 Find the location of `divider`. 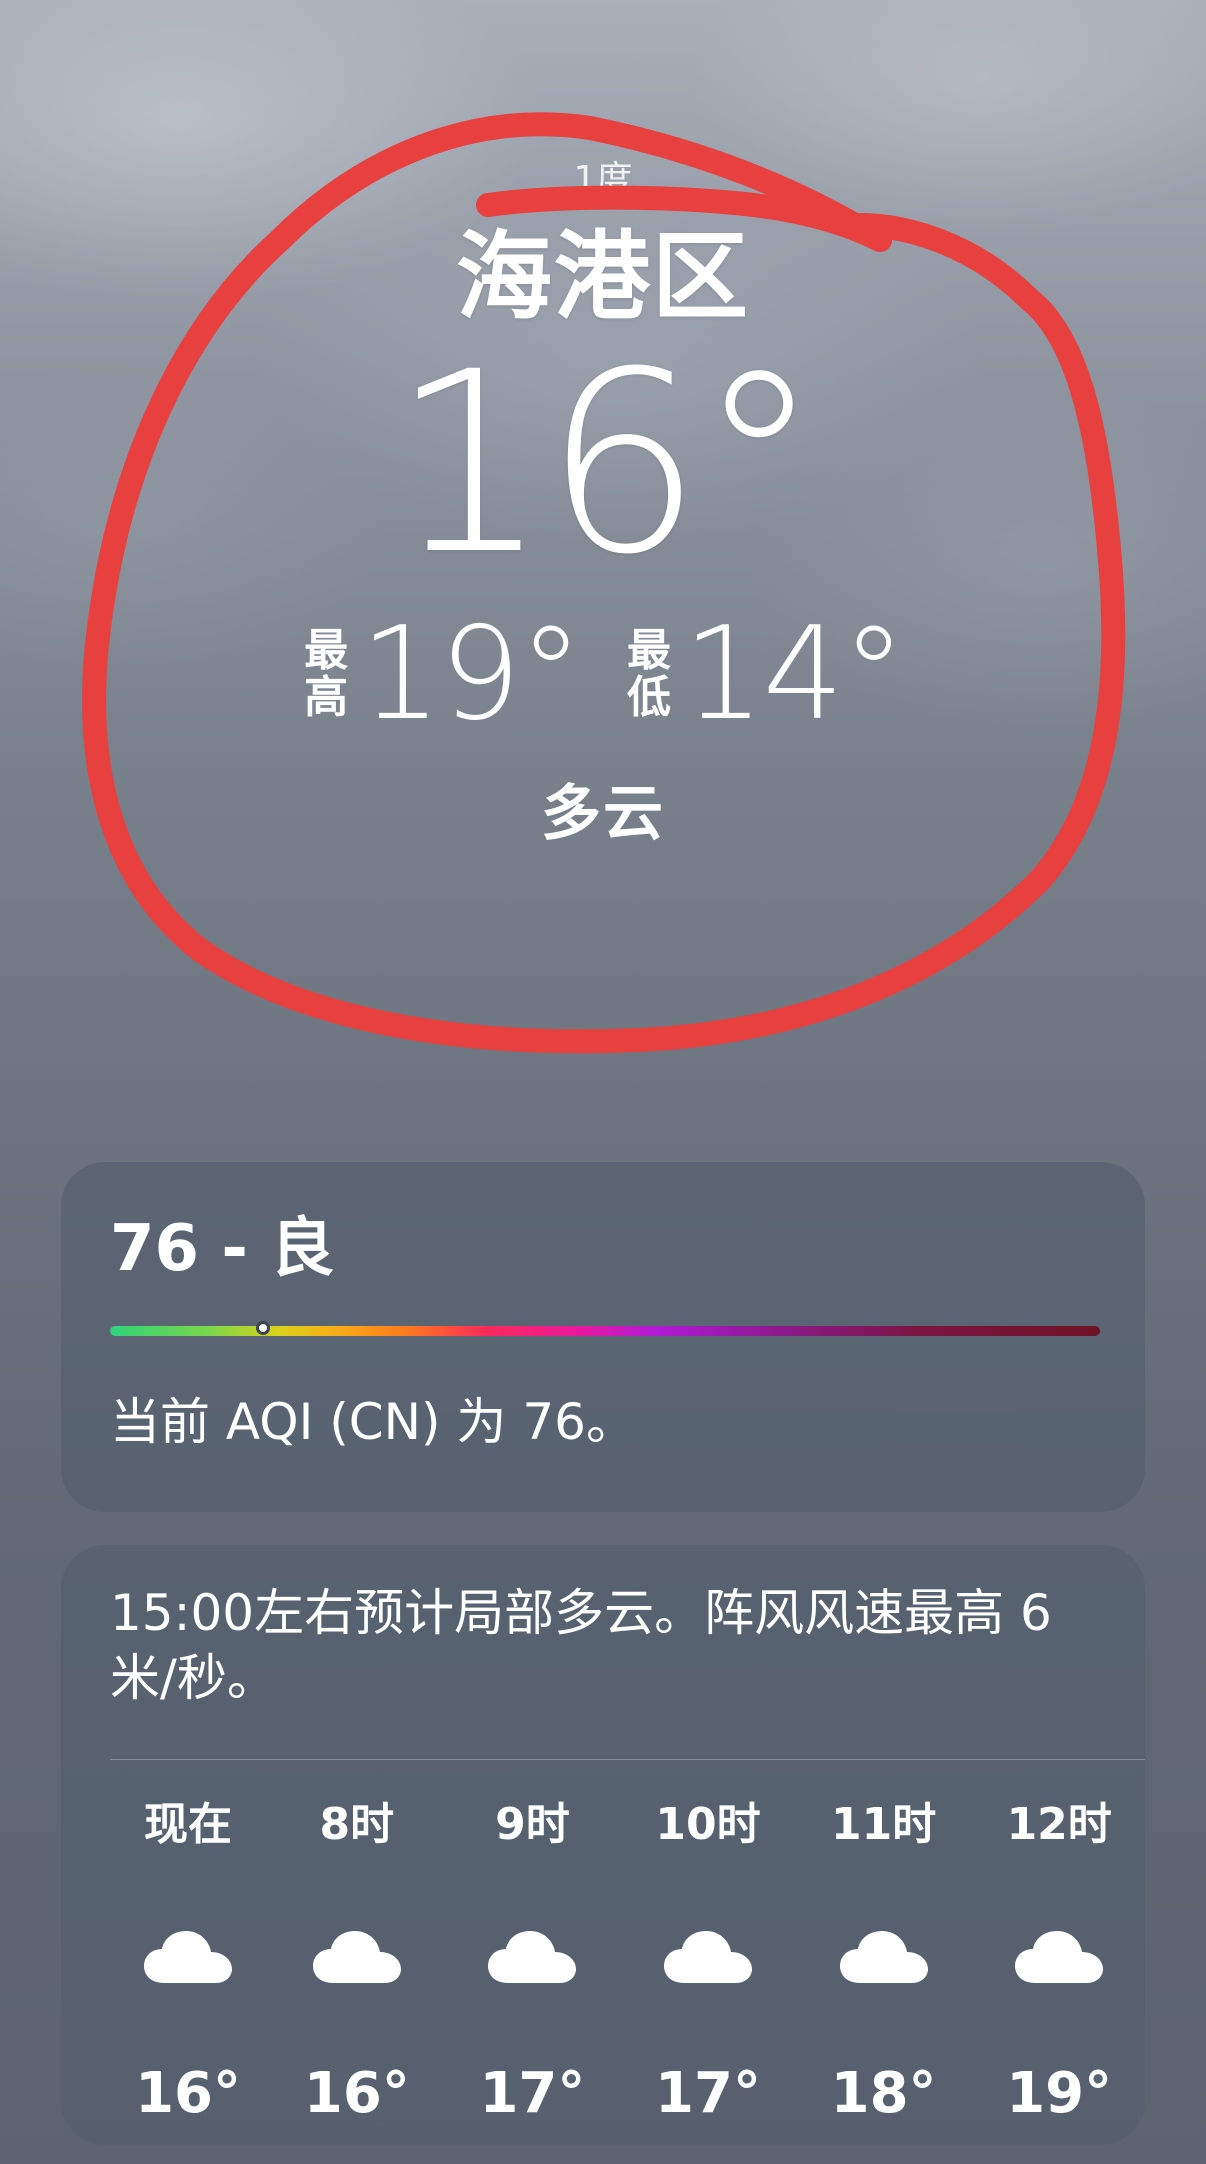

divider is located at coordinates (627, 1759).